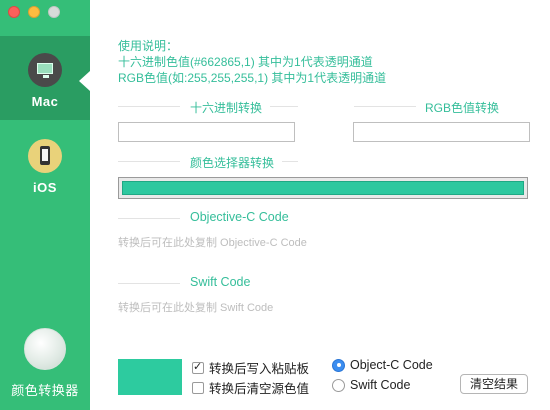 The height and width of the screenshot is (410, 550). Describe the element at coordinates (494, 384) in the screenshot. I see `clear-results-button: 清空结果` at that location.